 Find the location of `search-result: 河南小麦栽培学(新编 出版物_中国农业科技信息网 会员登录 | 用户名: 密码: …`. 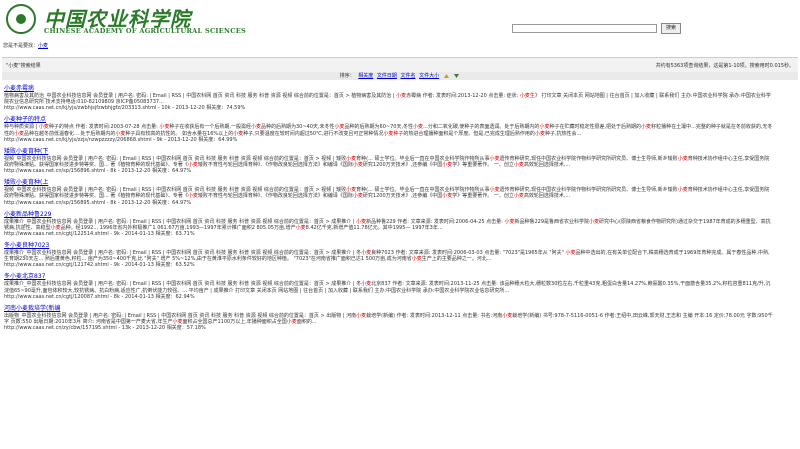

search-result: 河南小麦栽培学(新编 出版物_中国农业科技信息网 会员登录 | 用户名: 密码: … is located at coordinates (389, 318).